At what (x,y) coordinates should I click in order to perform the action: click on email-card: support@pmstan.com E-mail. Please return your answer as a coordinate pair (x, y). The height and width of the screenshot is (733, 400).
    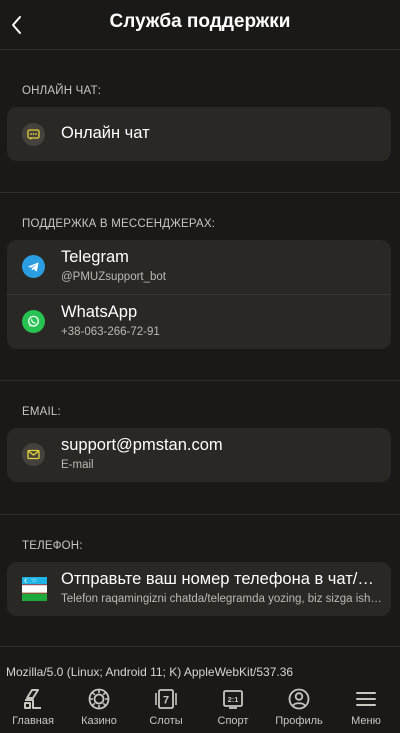
    Looking at the image, I should click on (199, 455).